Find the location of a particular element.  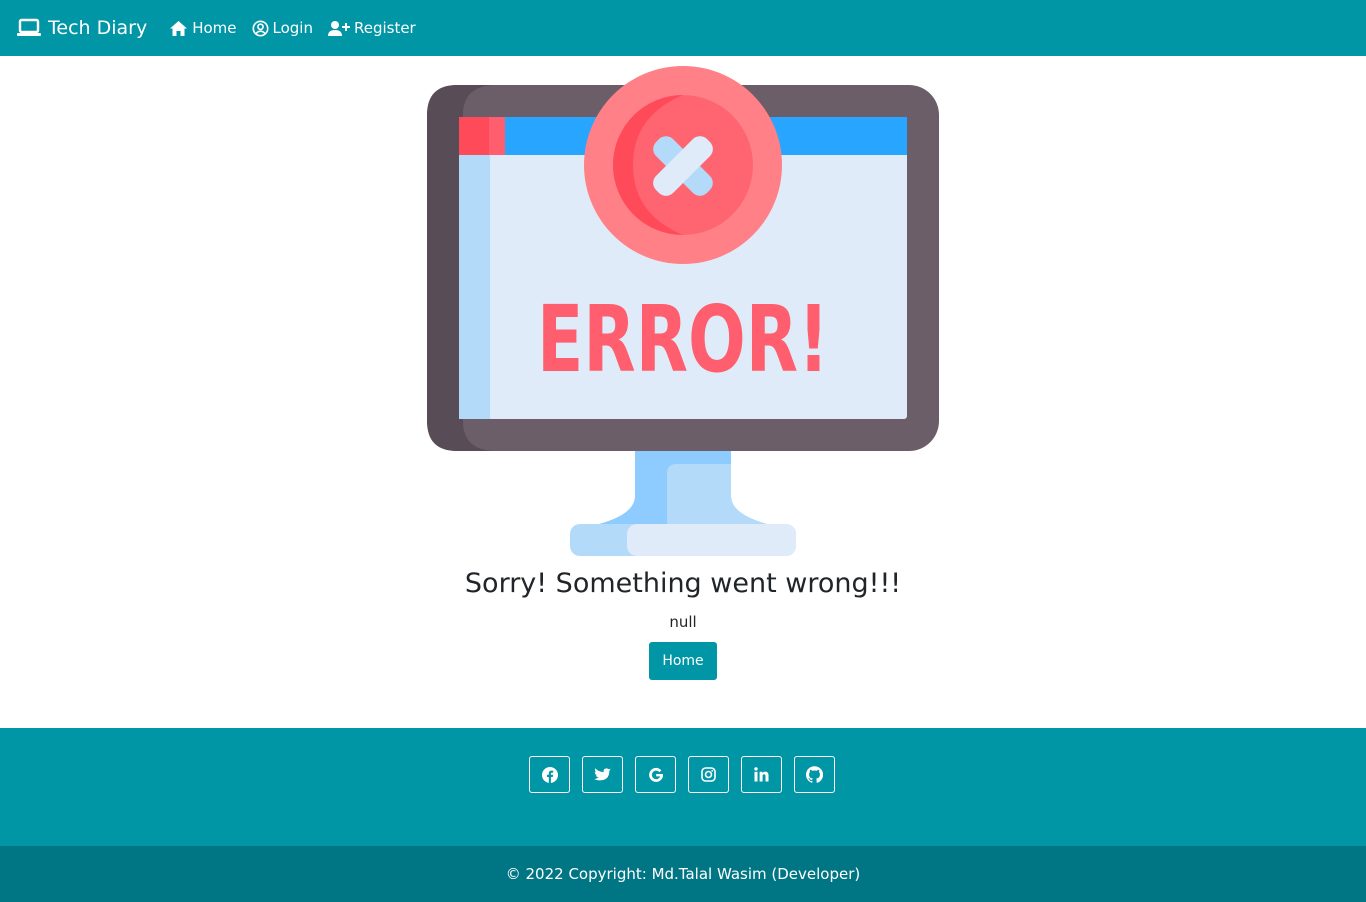

nav-register: Register is located at coordinates (371, 28).